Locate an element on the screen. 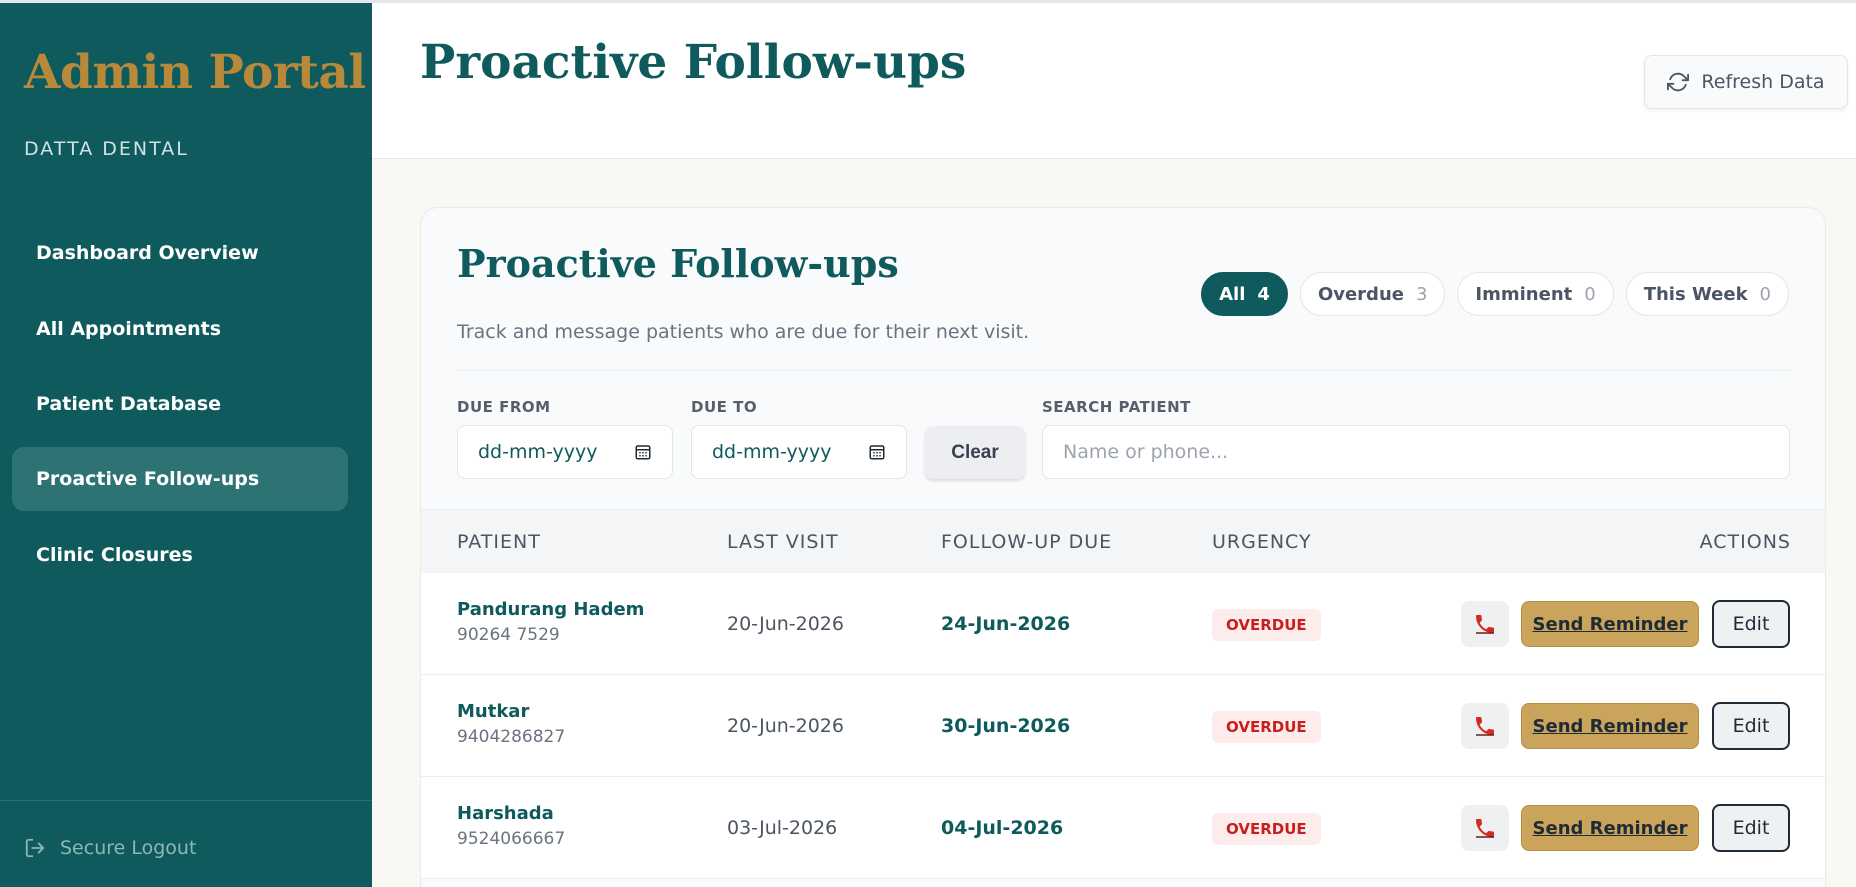 This screenshot has width=1856, height=887. logout-icon is located at coordinates (35, 848).